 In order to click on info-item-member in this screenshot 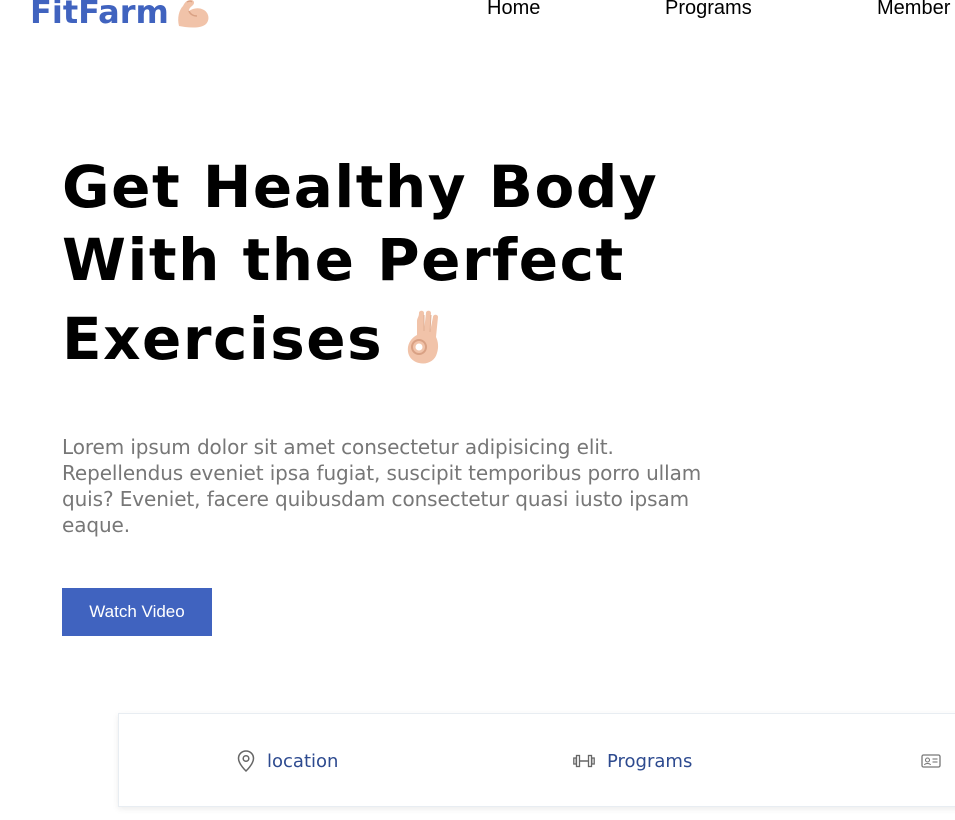, I will do `click(937, 761)`.